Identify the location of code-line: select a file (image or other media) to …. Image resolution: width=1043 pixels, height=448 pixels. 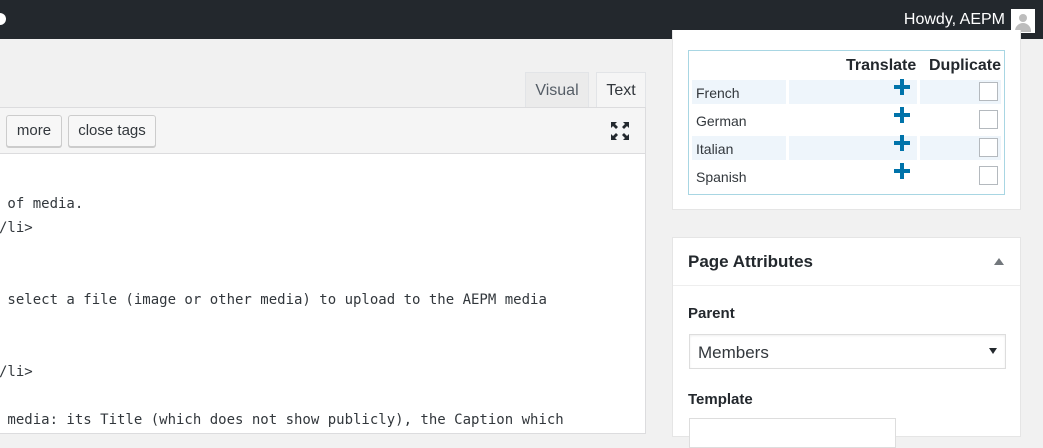
(273, 300).